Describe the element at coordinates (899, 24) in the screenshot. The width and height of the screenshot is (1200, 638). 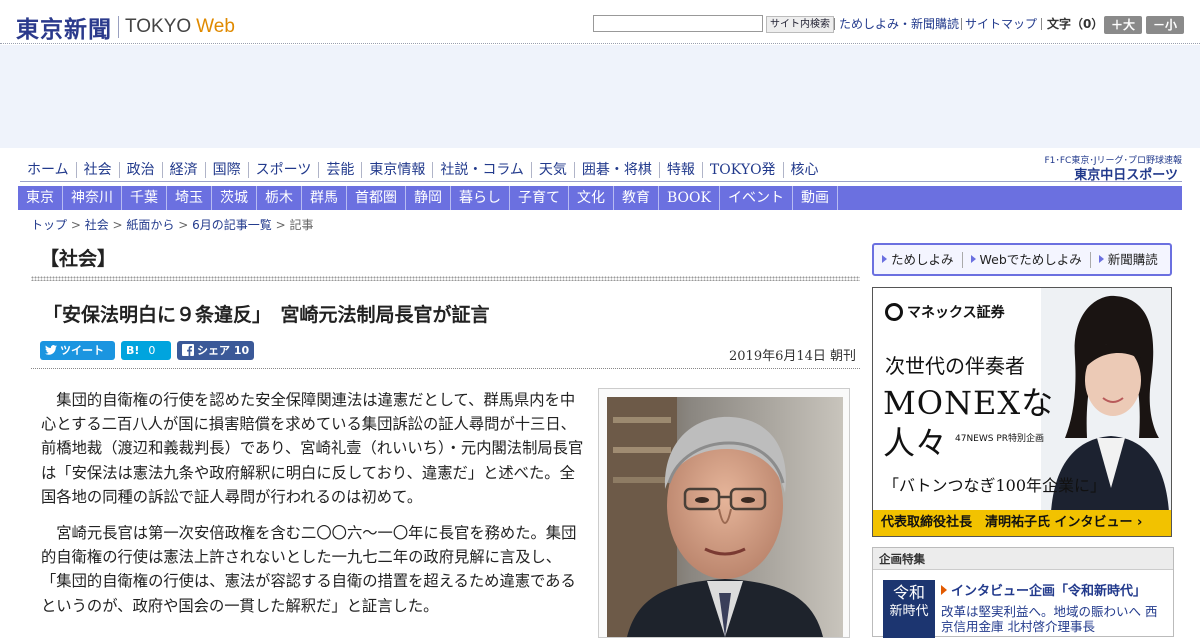
I see `subscribe-link: ためしよみ・新聞購読` at that location.